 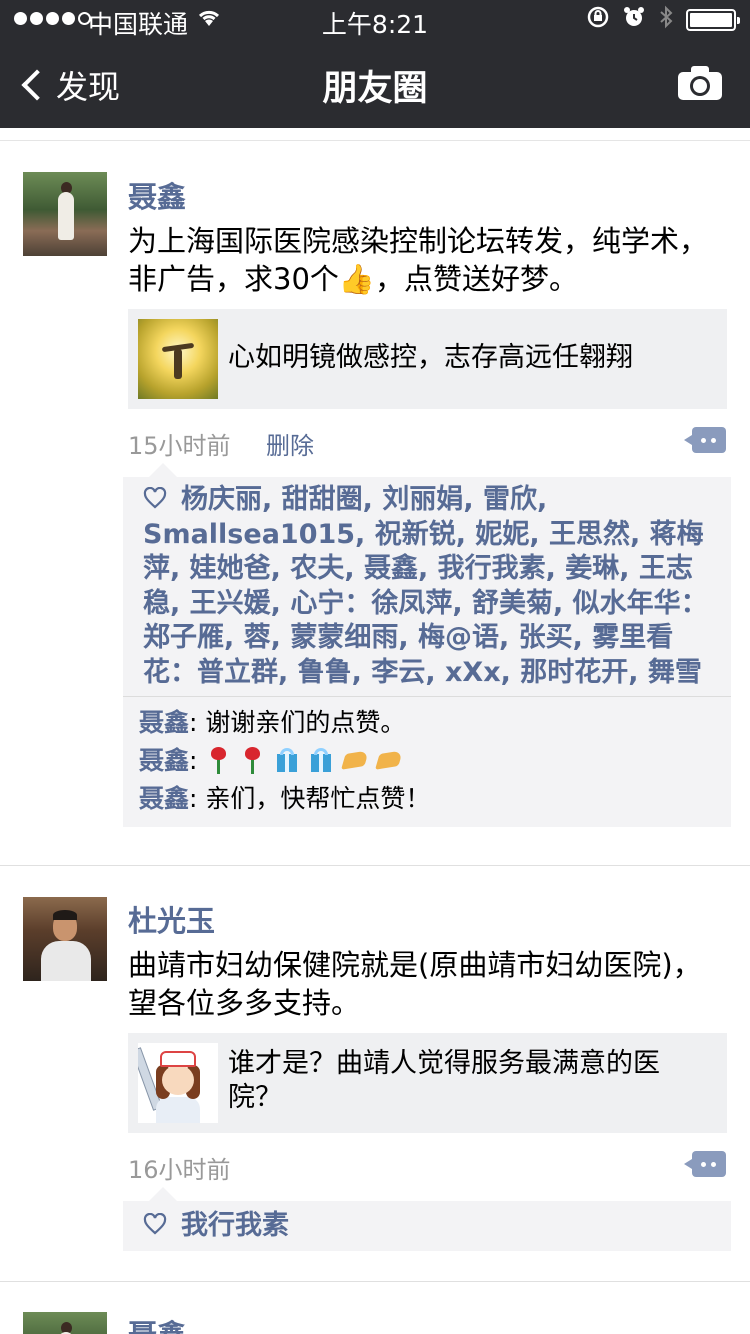 What do you see at coordinates (290, 443) in the screenshot?
I see `delete-button: 删除` at bounding box center [290, 443].